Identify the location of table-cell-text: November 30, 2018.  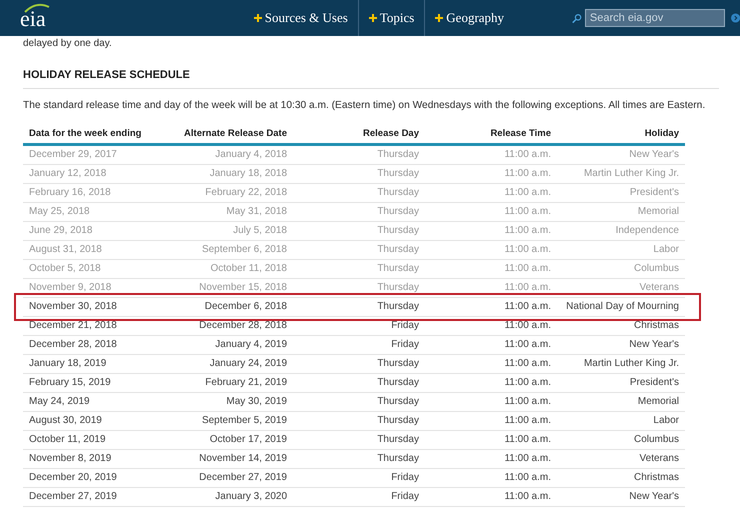
(73, 307).